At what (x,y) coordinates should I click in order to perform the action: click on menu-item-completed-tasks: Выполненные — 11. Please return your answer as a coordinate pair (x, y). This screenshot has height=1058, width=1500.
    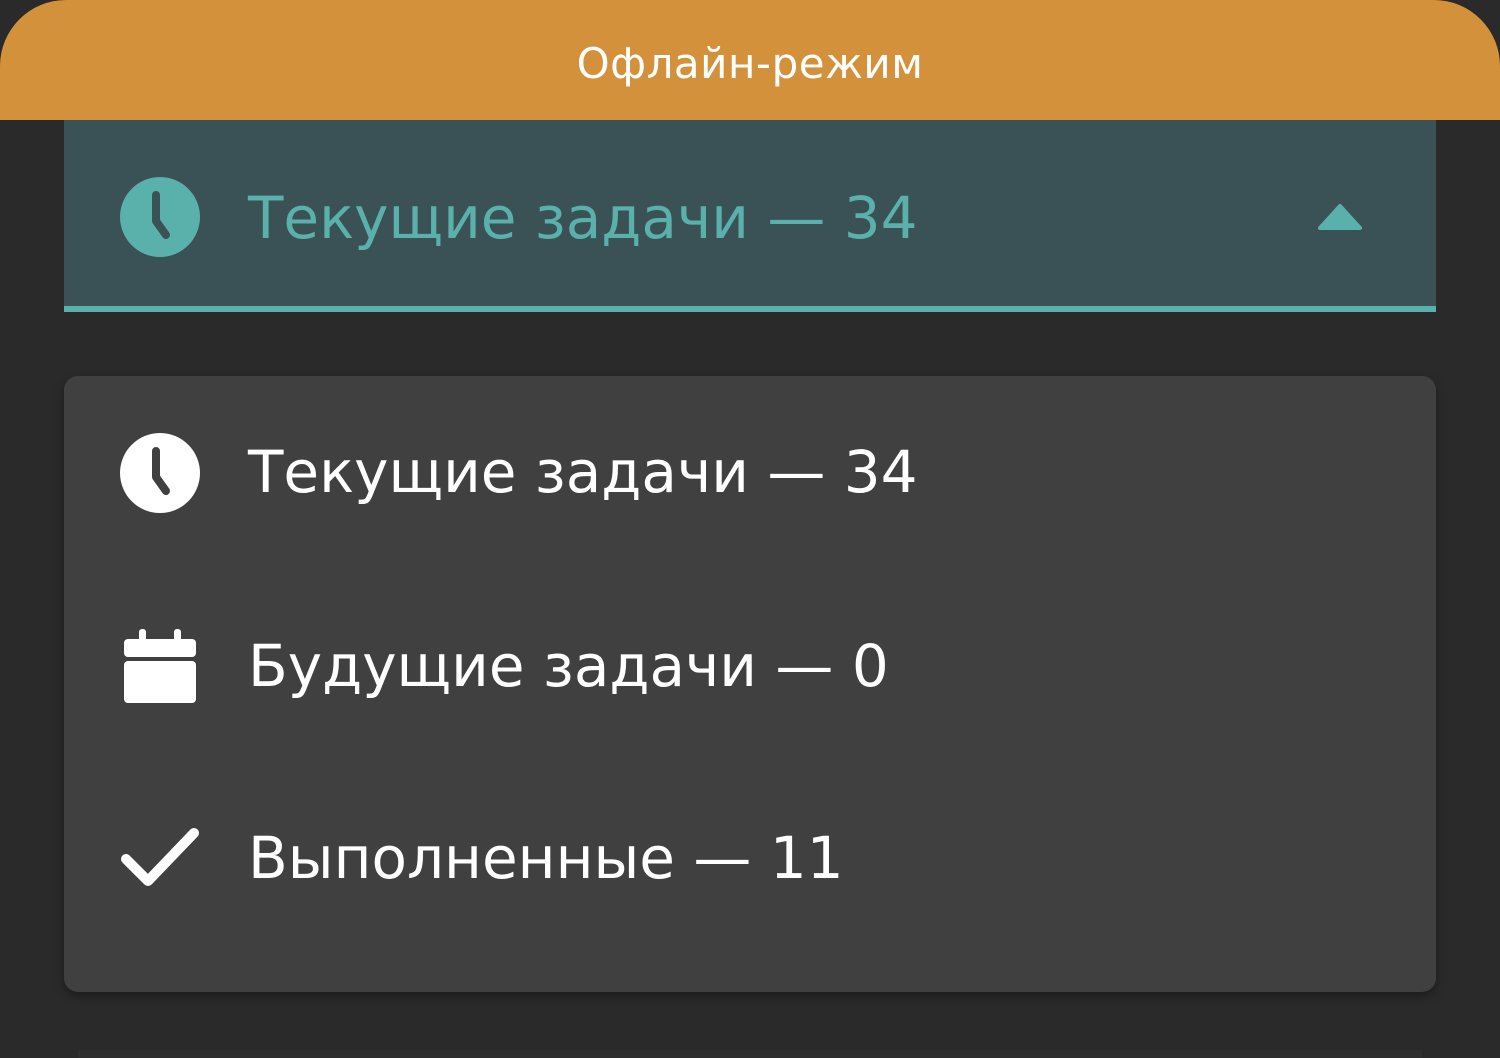
    Looking at the image, I should click on (750, 857).